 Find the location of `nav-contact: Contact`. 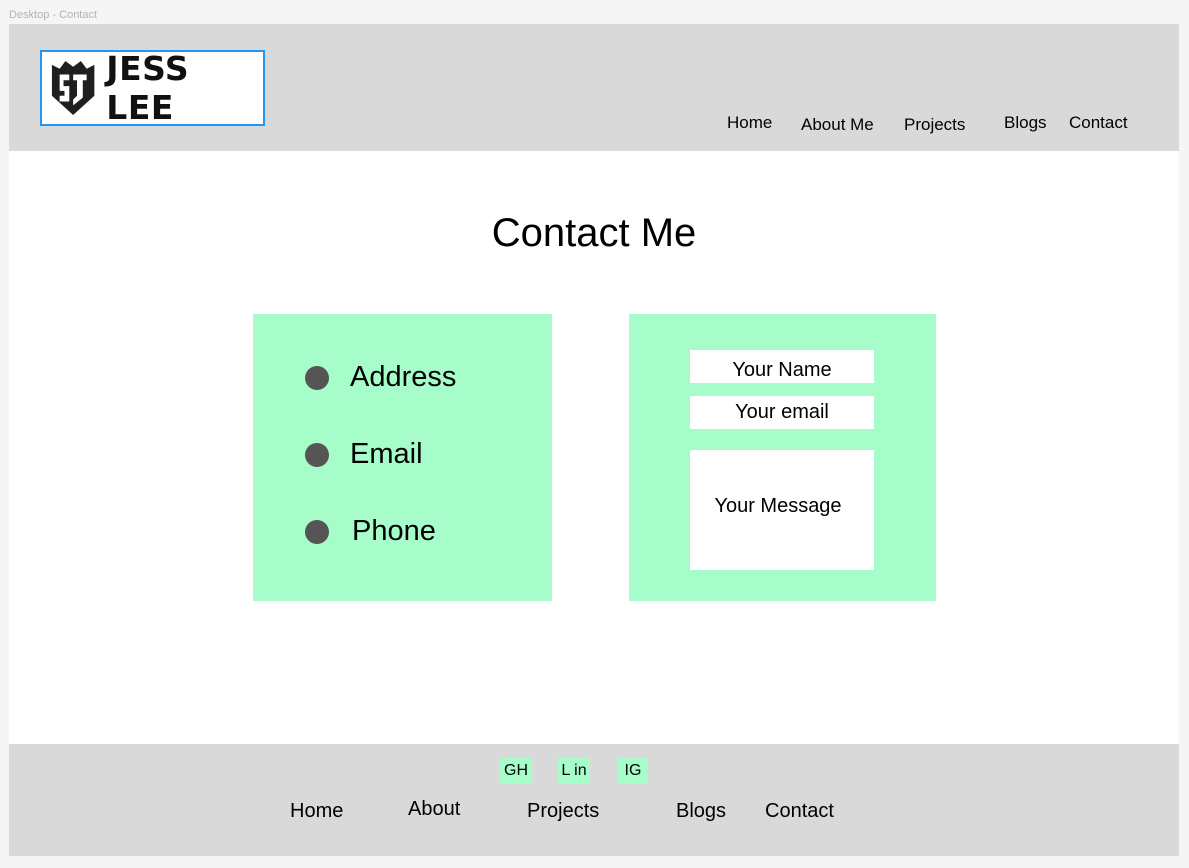

nav-contact: Contact is located at coordinates (1098, 123).